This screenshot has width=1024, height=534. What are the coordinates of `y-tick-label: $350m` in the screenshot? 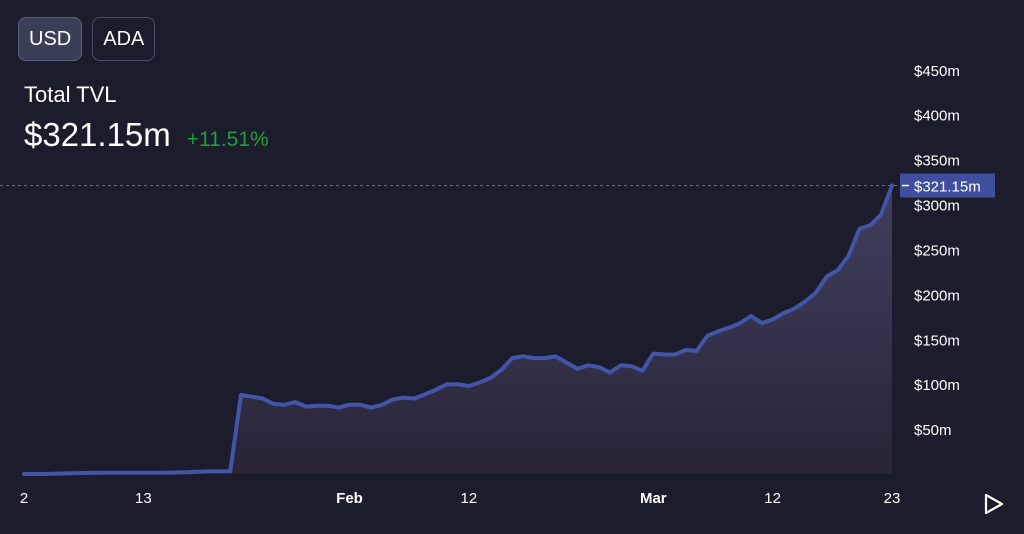 It's located at (937, 161).